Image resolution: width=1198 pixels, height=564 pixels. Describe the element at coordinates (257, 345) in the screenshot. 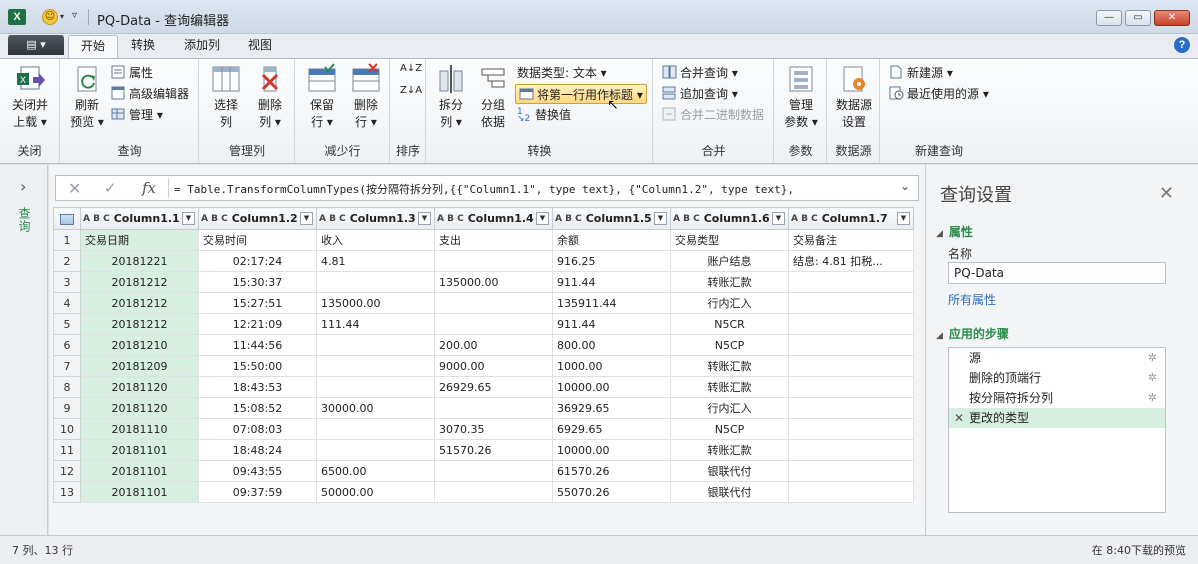

I see `table-cell: 11:44:56` at that location.